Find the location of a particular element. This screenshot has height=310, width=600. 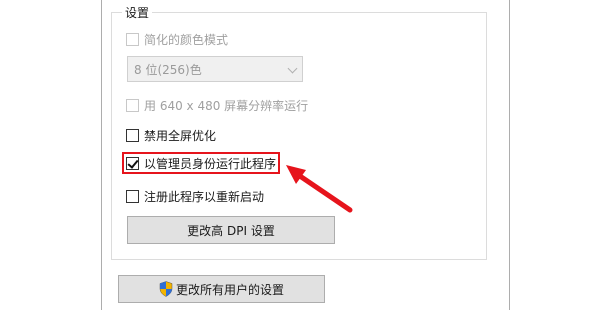

change-dpi-label: 更改高 DPI 设置 is located at coordinates (231, 230).